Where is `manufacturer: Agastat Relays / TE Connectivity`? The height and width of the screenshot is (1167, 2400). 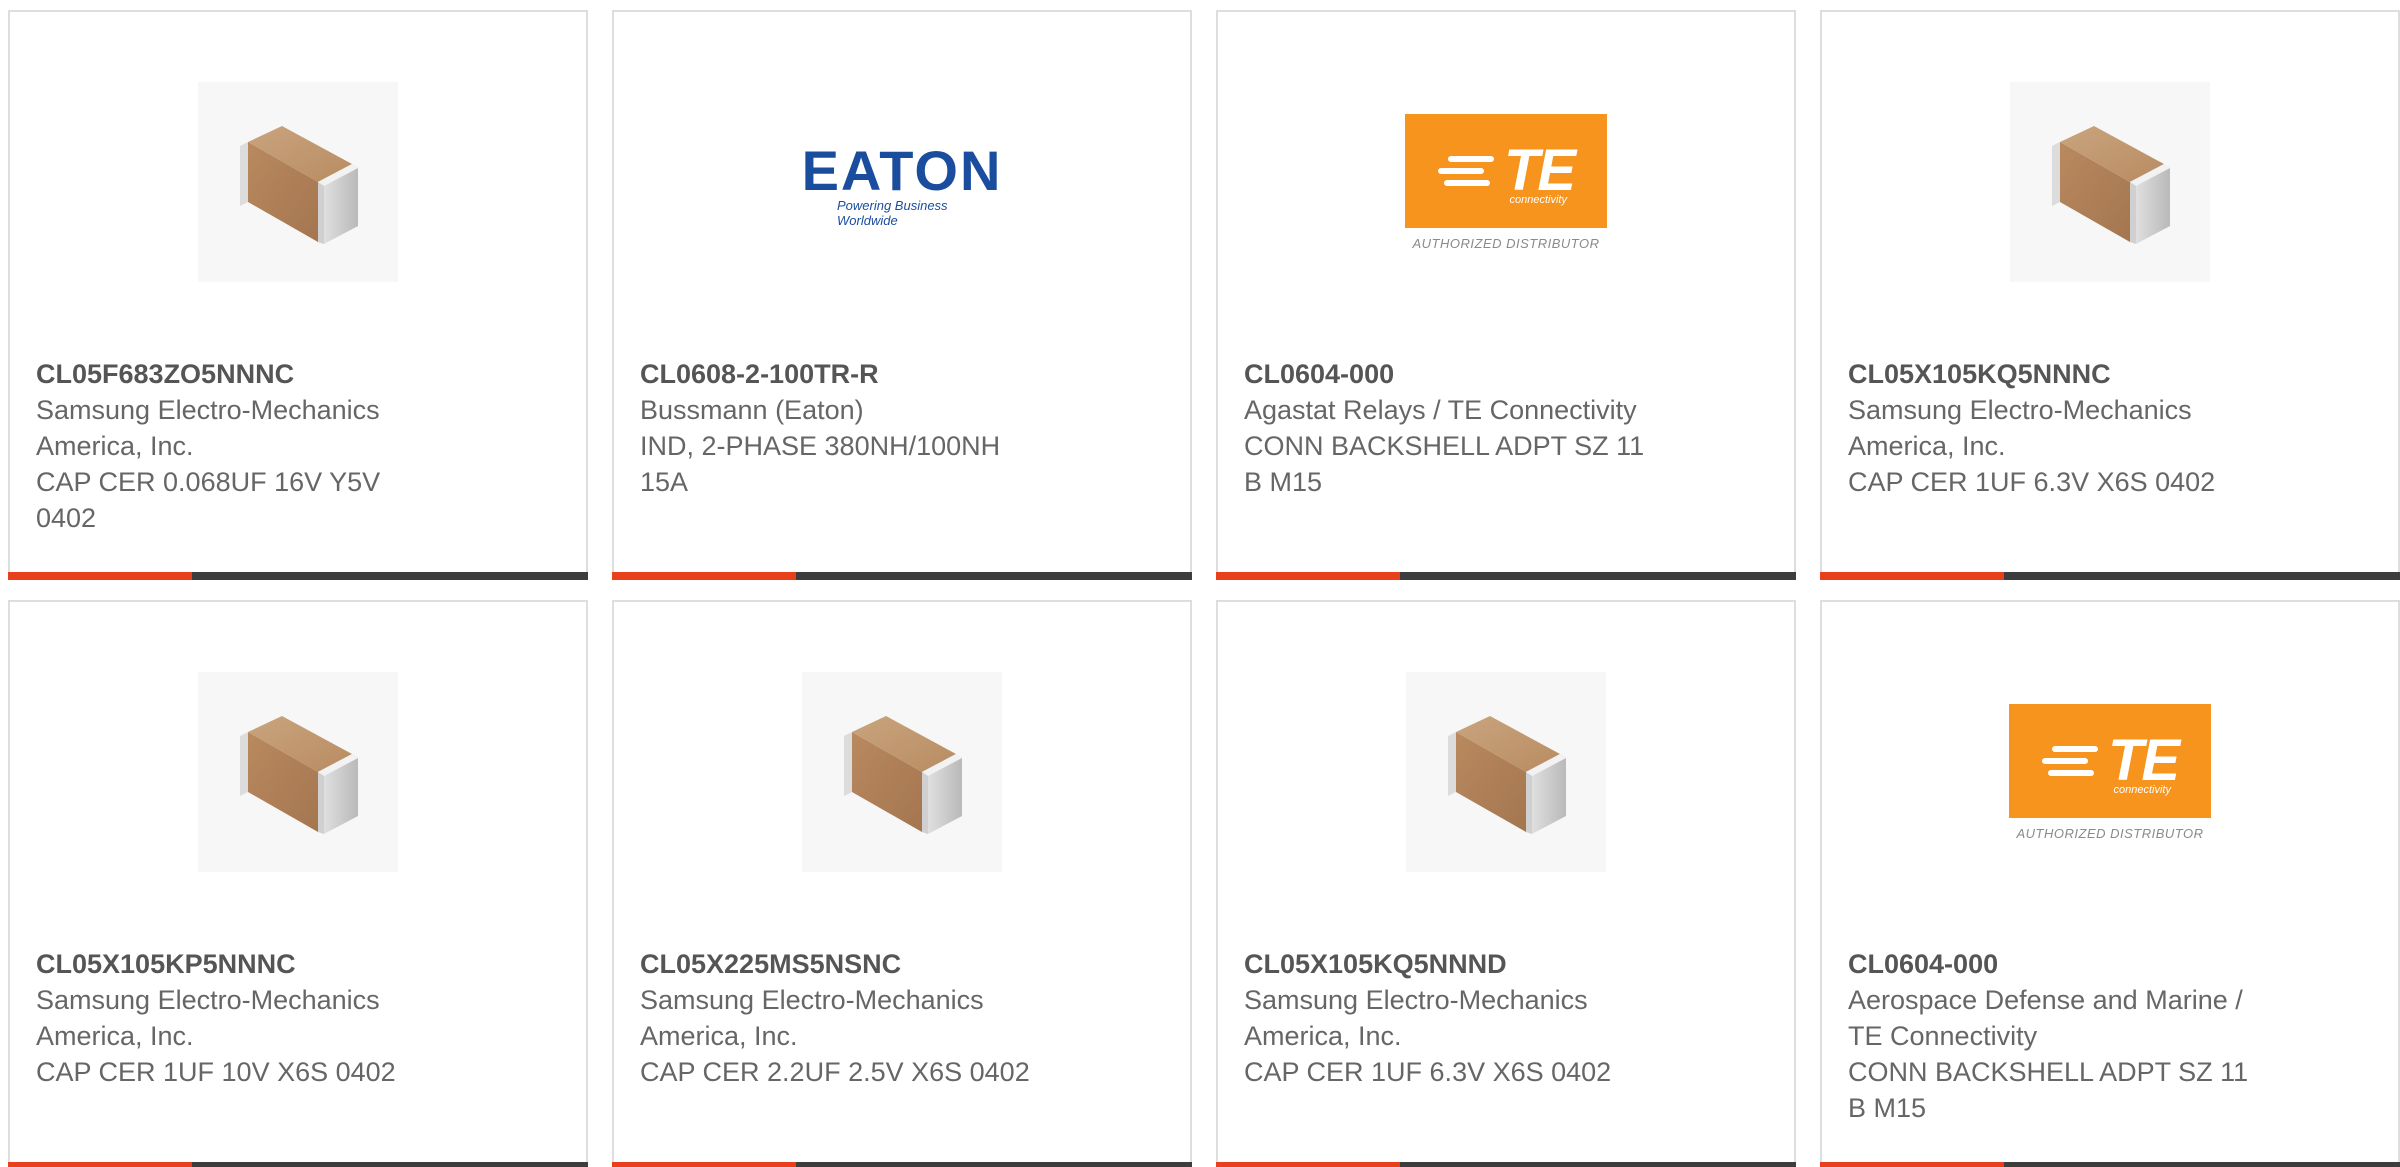
manufacturer: Agastat Relays / TE Connectivity is located at coordinates (1440, 410).